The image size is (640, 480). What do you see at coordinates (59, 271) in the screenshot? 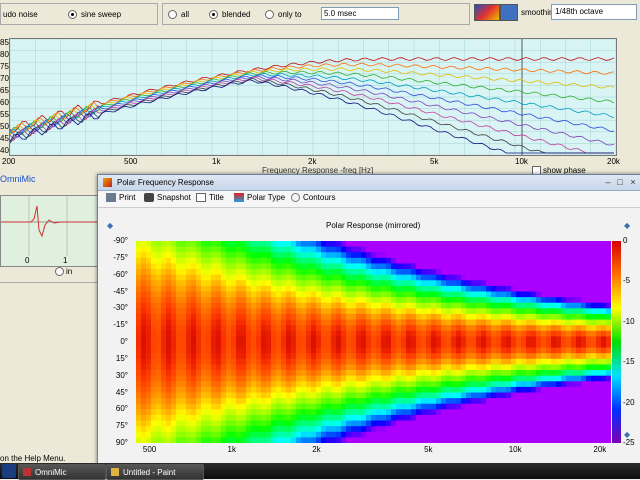
I see `in-radio` at bounding box center [59, 271].